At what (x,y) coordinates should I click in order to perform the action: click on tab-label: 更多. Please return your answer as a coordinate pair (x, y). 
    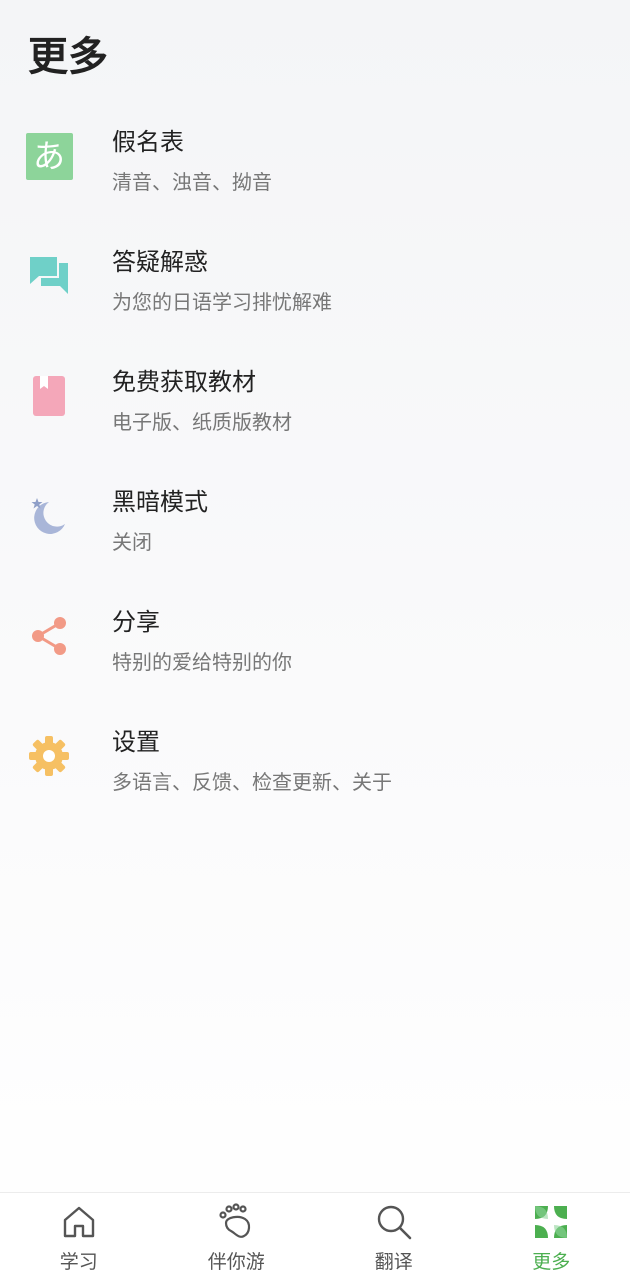
    Looking at the image, I should click on (551, 1262).